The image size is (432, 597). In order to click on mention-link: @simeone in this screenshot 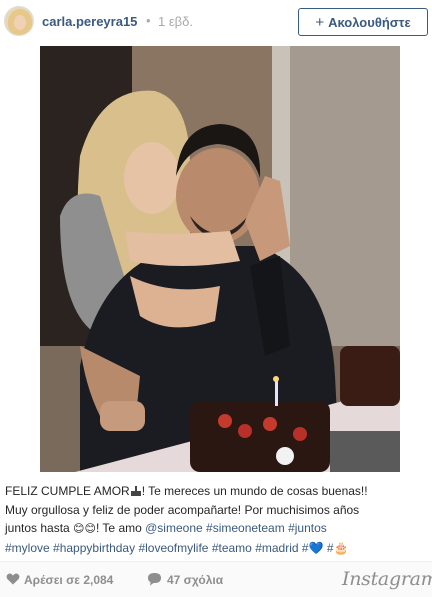, I will do `click(174, 528)`.